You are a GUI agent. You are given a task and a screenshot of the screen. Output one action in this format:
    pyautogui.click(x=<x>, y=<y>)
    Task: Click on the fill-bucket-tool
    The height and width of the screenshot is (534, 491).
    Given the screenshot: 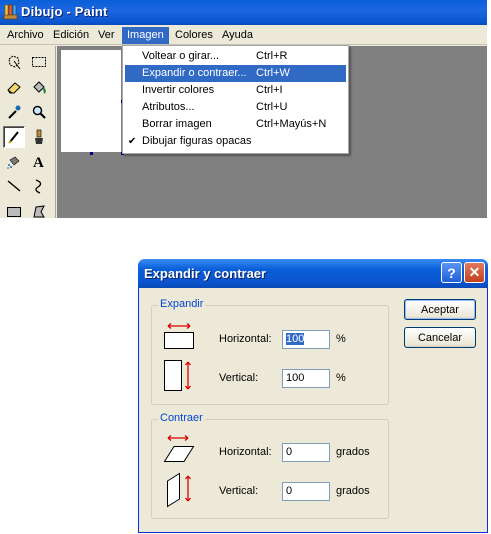 What is the action you would take?
    pyautogui.click(x=39, y=87)
    